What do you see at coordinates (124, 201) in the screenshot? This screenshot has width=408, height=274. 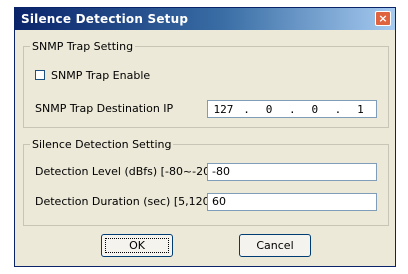 I see `detection-duration-label: Detection Duration (sec) [5,120]` at bounding box center [124, 201].